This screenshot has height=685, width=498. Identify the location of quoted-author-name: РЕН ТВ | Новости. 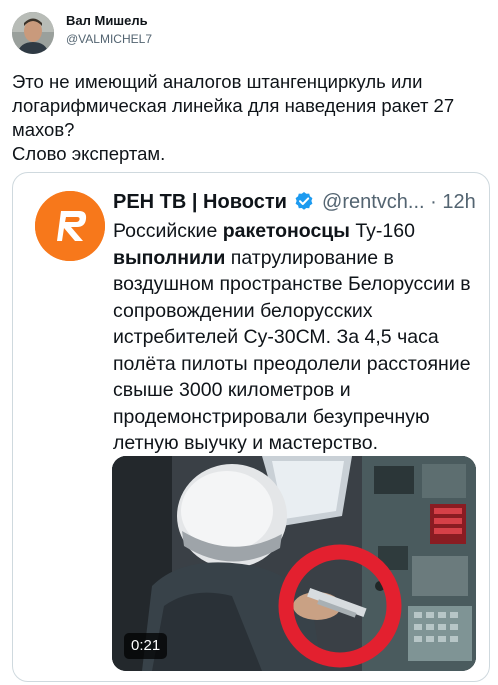
(200, 202).